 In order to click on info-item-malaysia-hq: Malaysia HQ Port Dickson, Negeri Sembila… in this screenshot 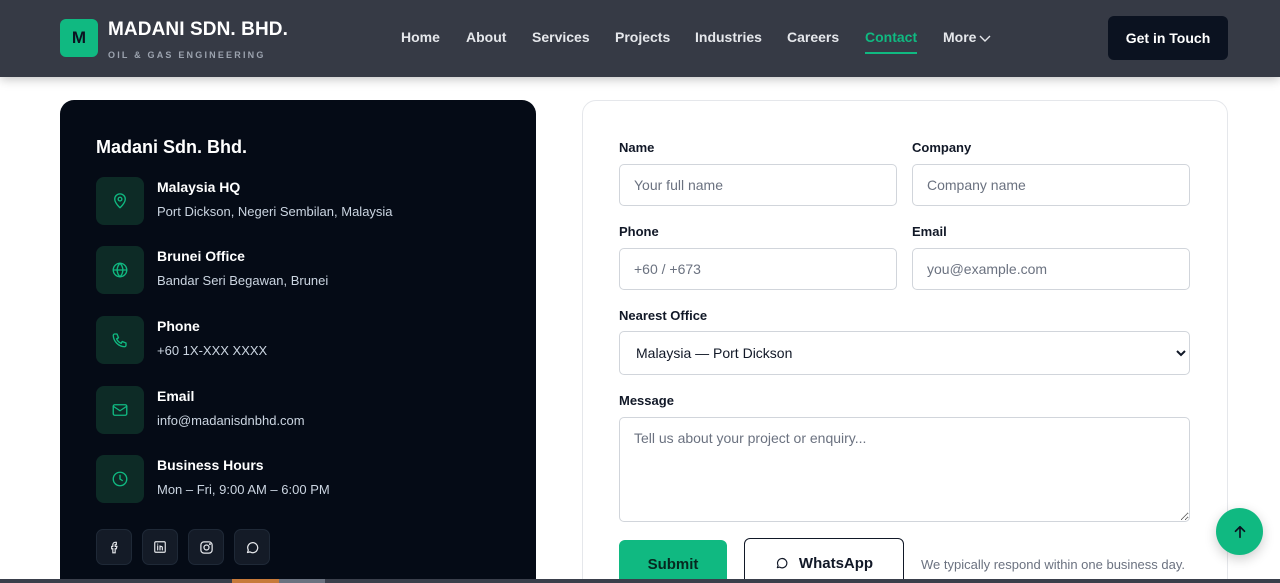, I will do `click(306, 202)`.